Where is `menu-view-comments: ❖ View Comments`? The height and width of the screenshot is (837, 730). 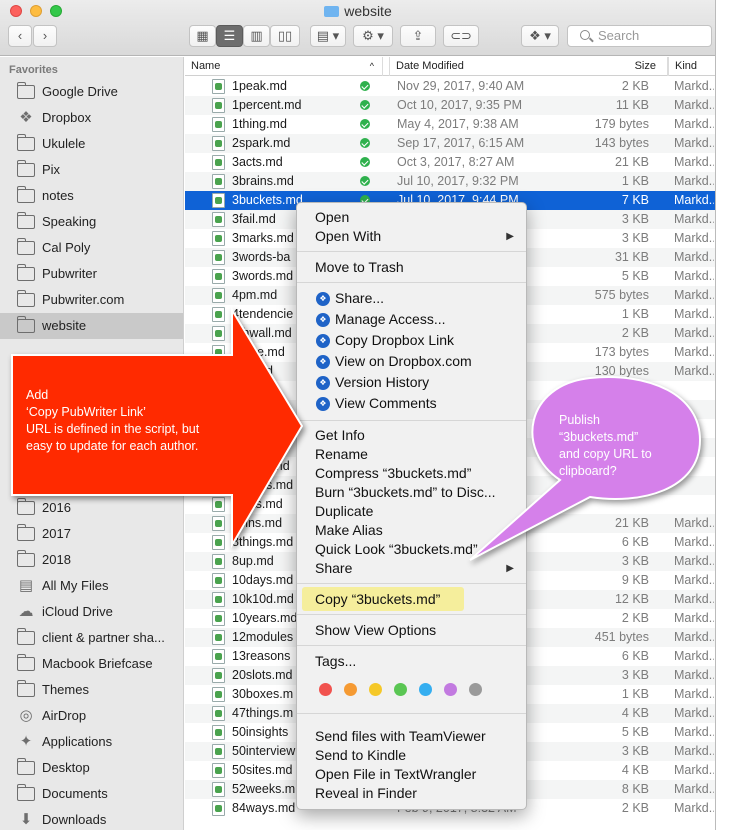
menu-view-comments: ❖ View Comments is located at coordinates (411, 403).